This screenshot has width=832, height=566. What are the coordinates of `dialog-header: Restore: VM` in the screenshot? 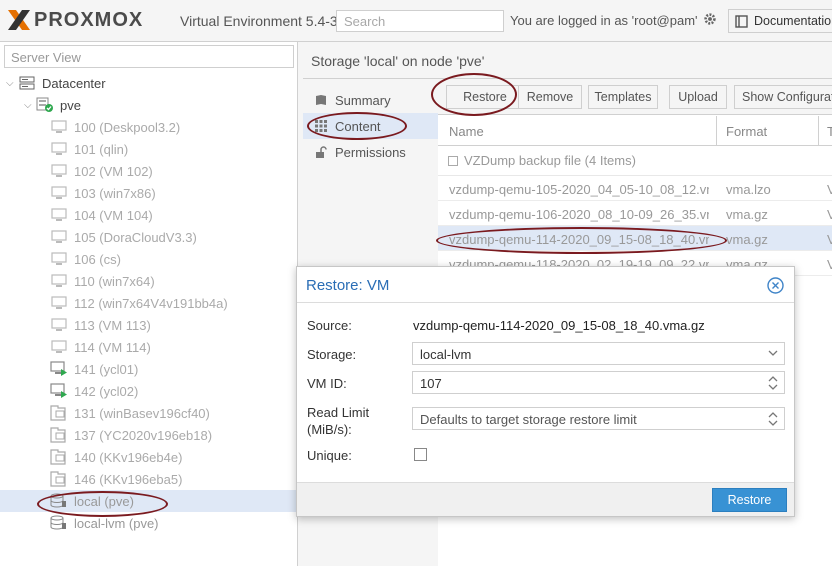 It's located at (545, 285).